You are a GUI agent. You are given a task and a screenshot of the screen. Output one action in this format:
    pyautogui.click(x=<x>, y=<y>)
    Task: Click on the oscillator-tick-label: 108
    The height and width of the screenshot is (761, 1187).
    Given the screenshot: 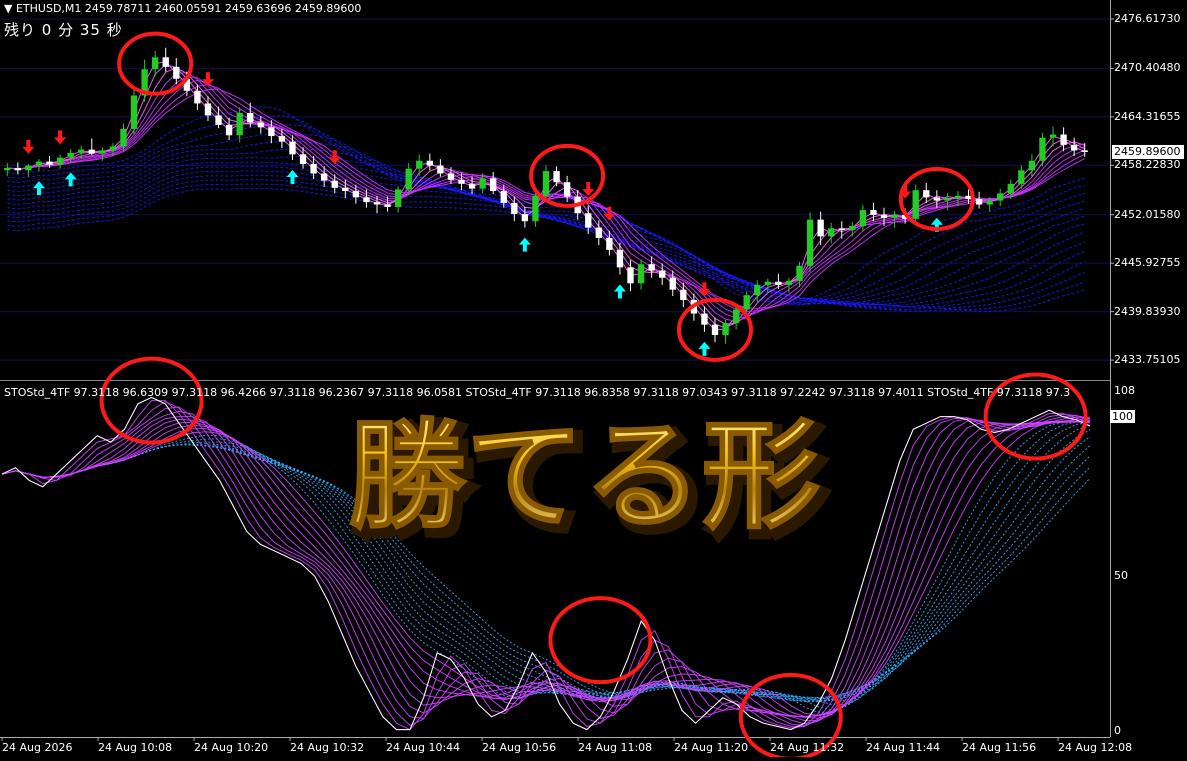 What is the action you would take?
    pyautogui.click(x=1124, y=390)
    